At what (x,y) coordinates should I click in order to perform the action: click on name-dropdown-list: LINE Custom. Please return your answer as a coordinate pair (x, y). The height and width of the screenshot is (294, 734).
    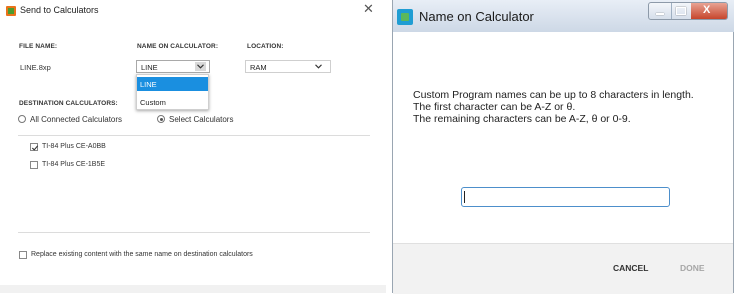
    Looking at the image, I should click on (172, 92).